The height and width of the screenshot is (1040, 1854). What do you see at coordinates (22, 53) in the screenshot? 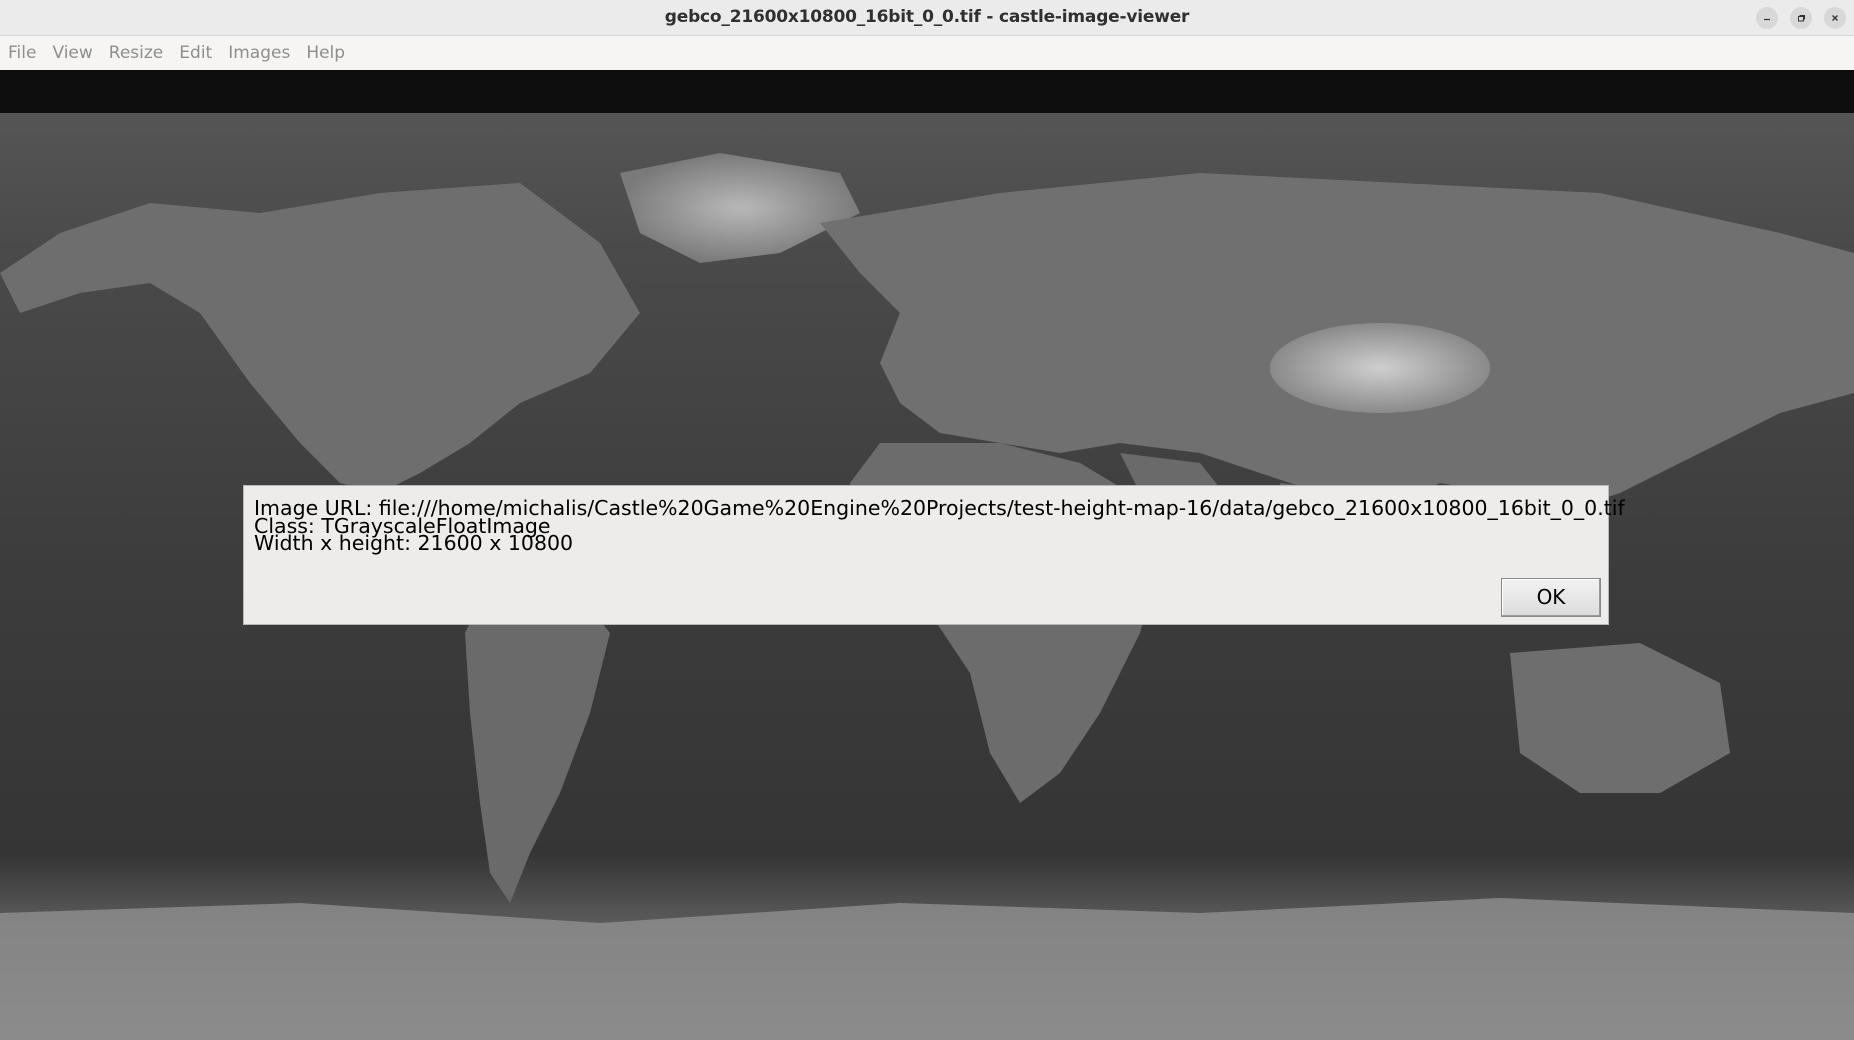
I see `menu-file: File` at bounding box center [22, 53].